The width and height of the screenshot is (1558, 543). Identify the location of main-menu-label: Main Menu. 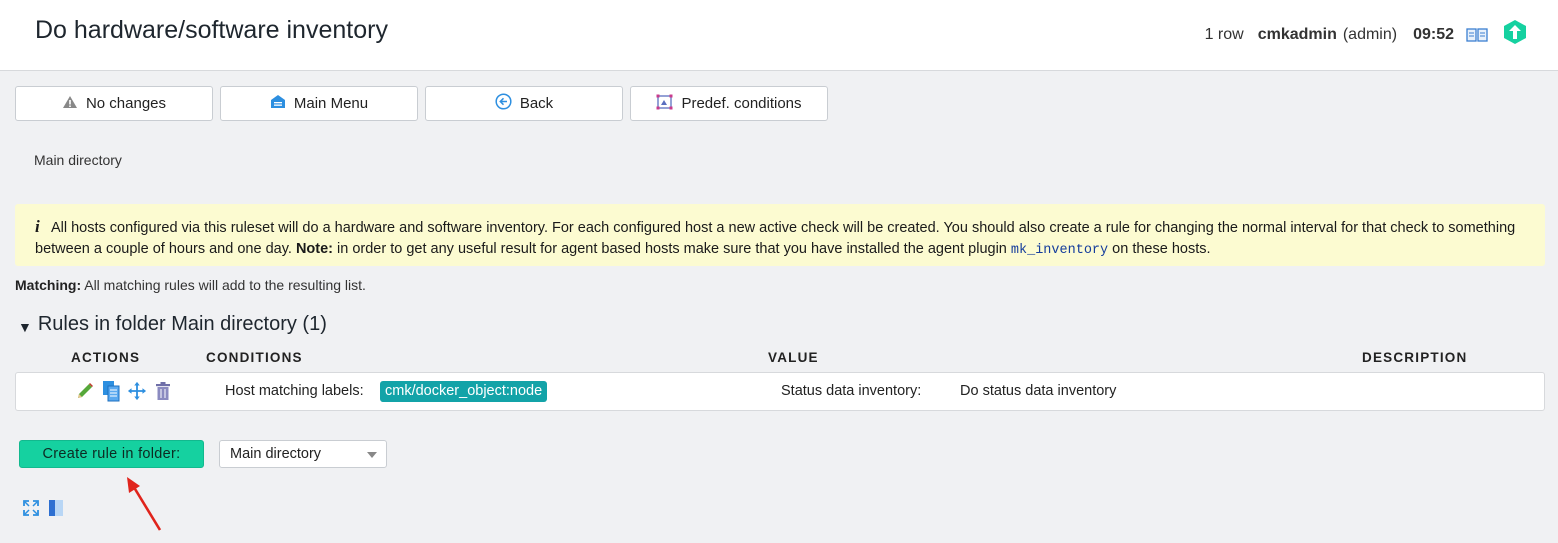
(331, 103).